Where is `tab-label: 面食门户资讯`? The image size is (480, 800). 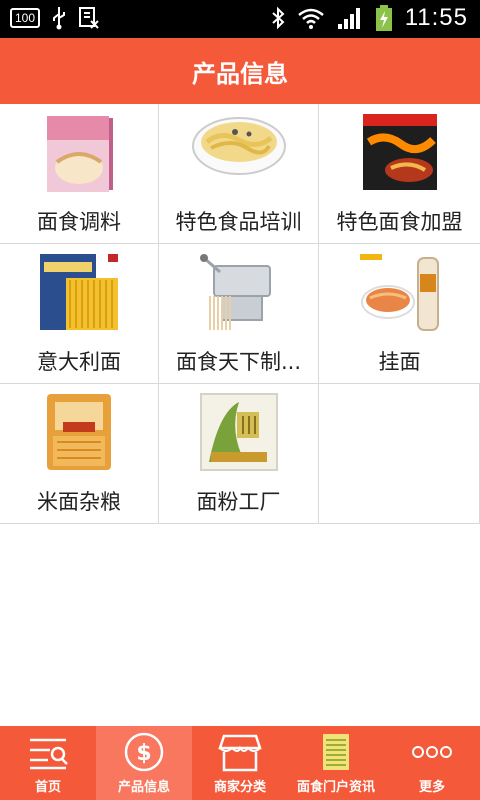
tab-label: 面食门户资讯 is located at coordinates (335, 787).